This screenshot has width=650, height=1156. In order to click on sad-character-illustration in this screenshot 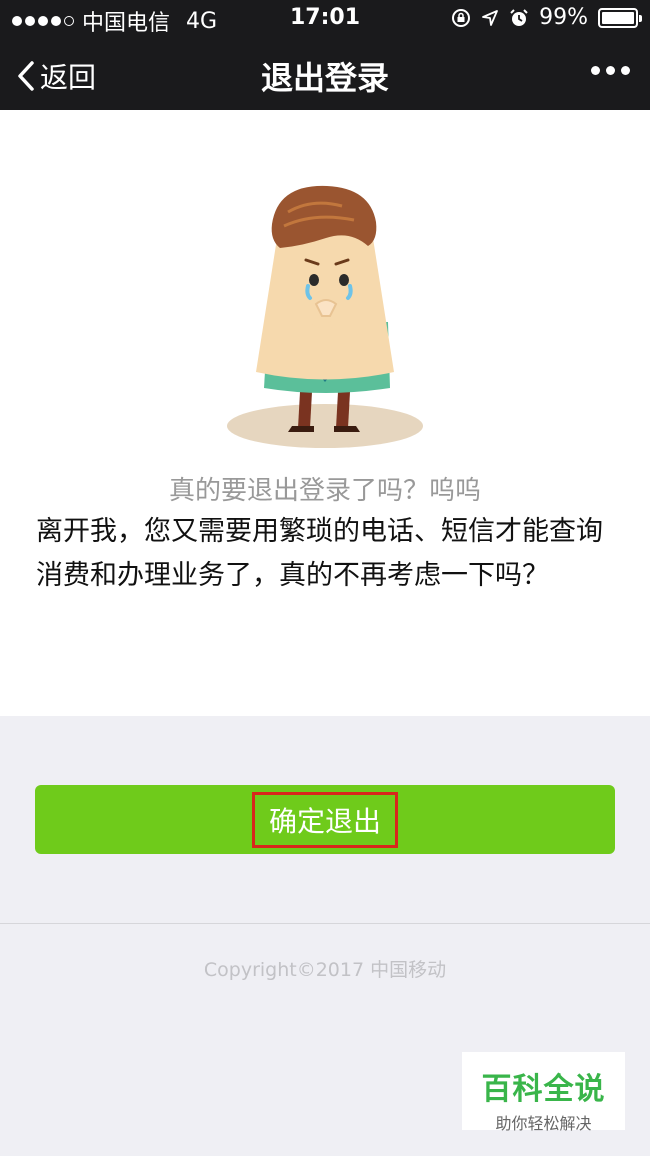, I will do `click(325, 316)`.